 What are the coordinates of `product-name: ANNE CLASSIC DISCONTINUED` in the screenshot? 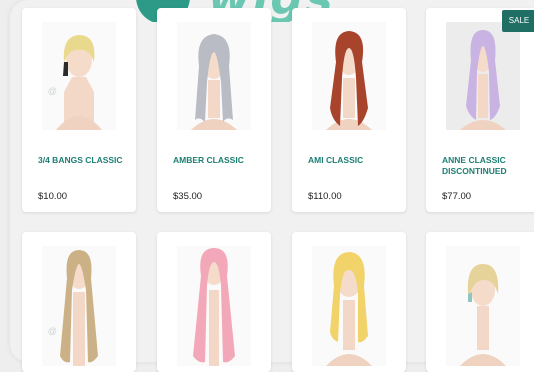 It's located at (488, 166).